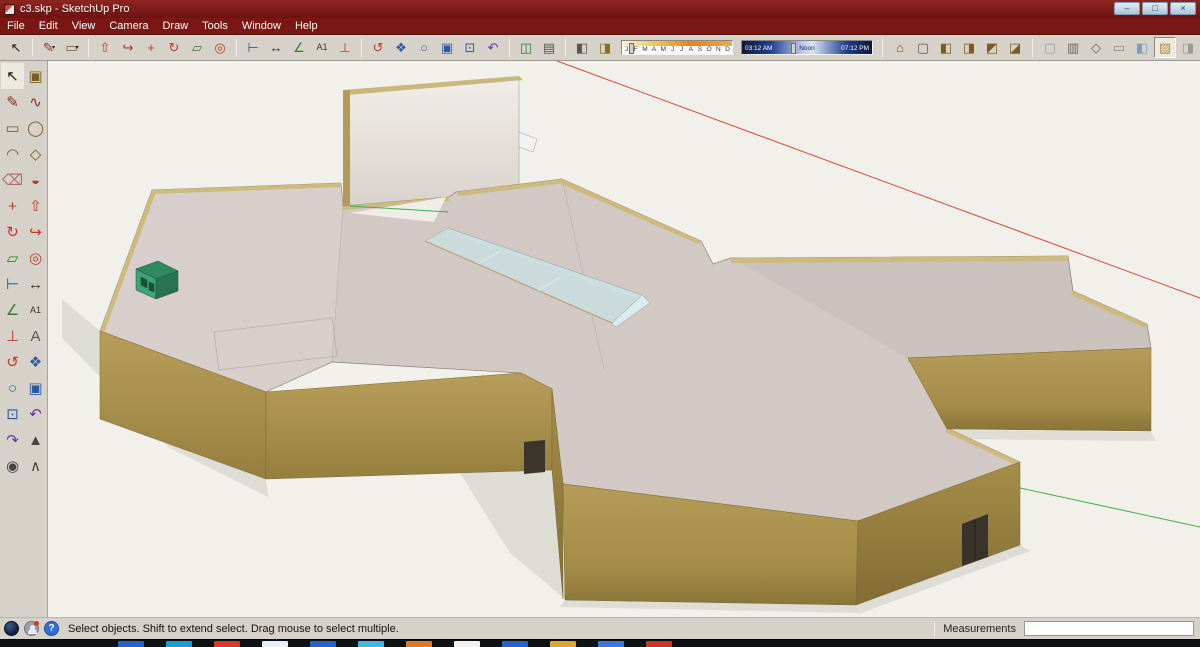  What do you see at coordinates (105, 47) in the screenshot?
I see `push-pull-tool-button: ⇧` at bounding box center [105, 47].